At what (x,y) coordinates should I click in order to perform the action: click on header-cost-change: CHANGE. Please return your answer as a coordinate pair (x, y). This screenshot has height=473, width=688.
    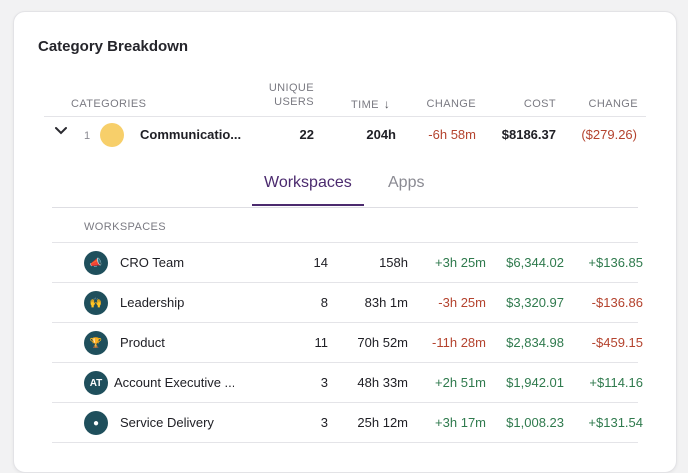
    Looking at the image, I should click on (608, 104).